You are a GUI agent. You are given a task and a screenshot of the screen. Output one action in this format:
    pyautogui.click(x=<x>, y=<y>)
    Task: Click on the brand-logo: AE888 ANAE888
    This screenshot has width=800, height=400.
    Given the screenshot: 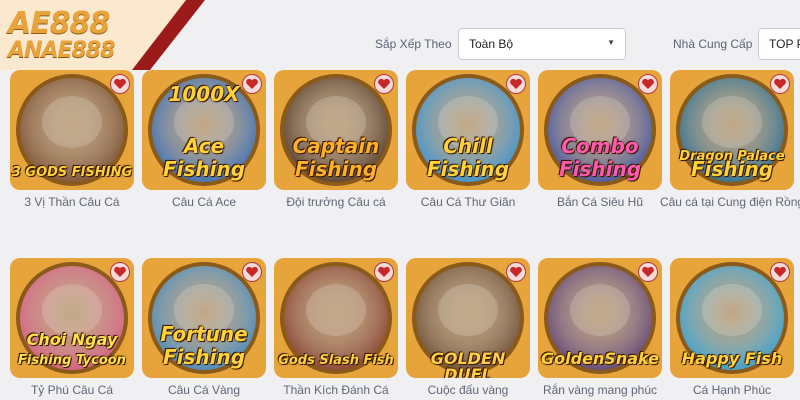 What is the action you would take?
    pyautogui.click(x=102, y=35)
    